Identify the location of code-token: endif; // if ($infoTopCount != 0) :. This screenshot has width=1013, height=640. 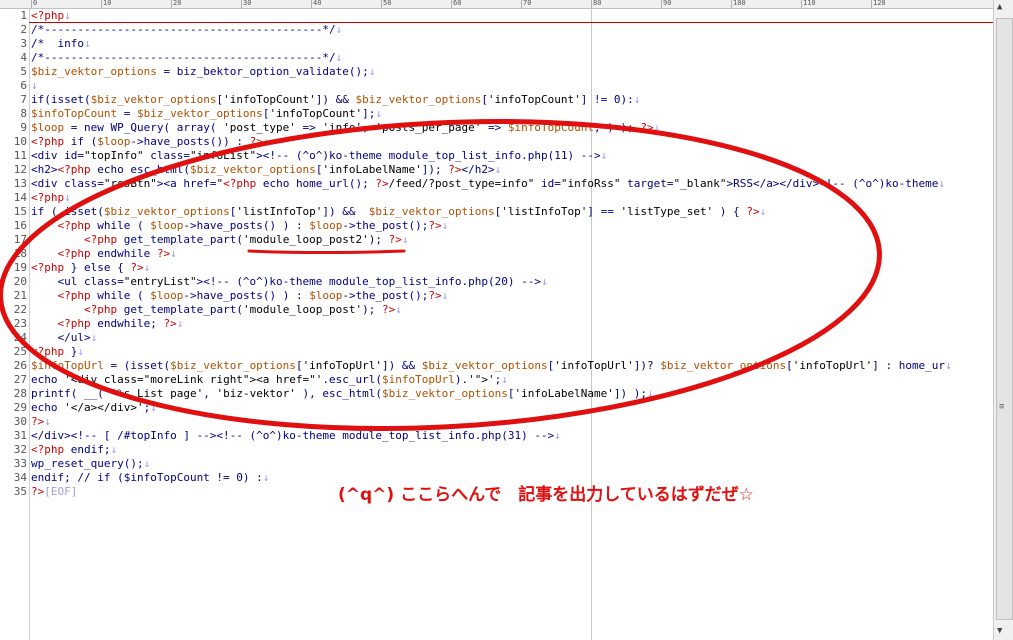
(147, 477).